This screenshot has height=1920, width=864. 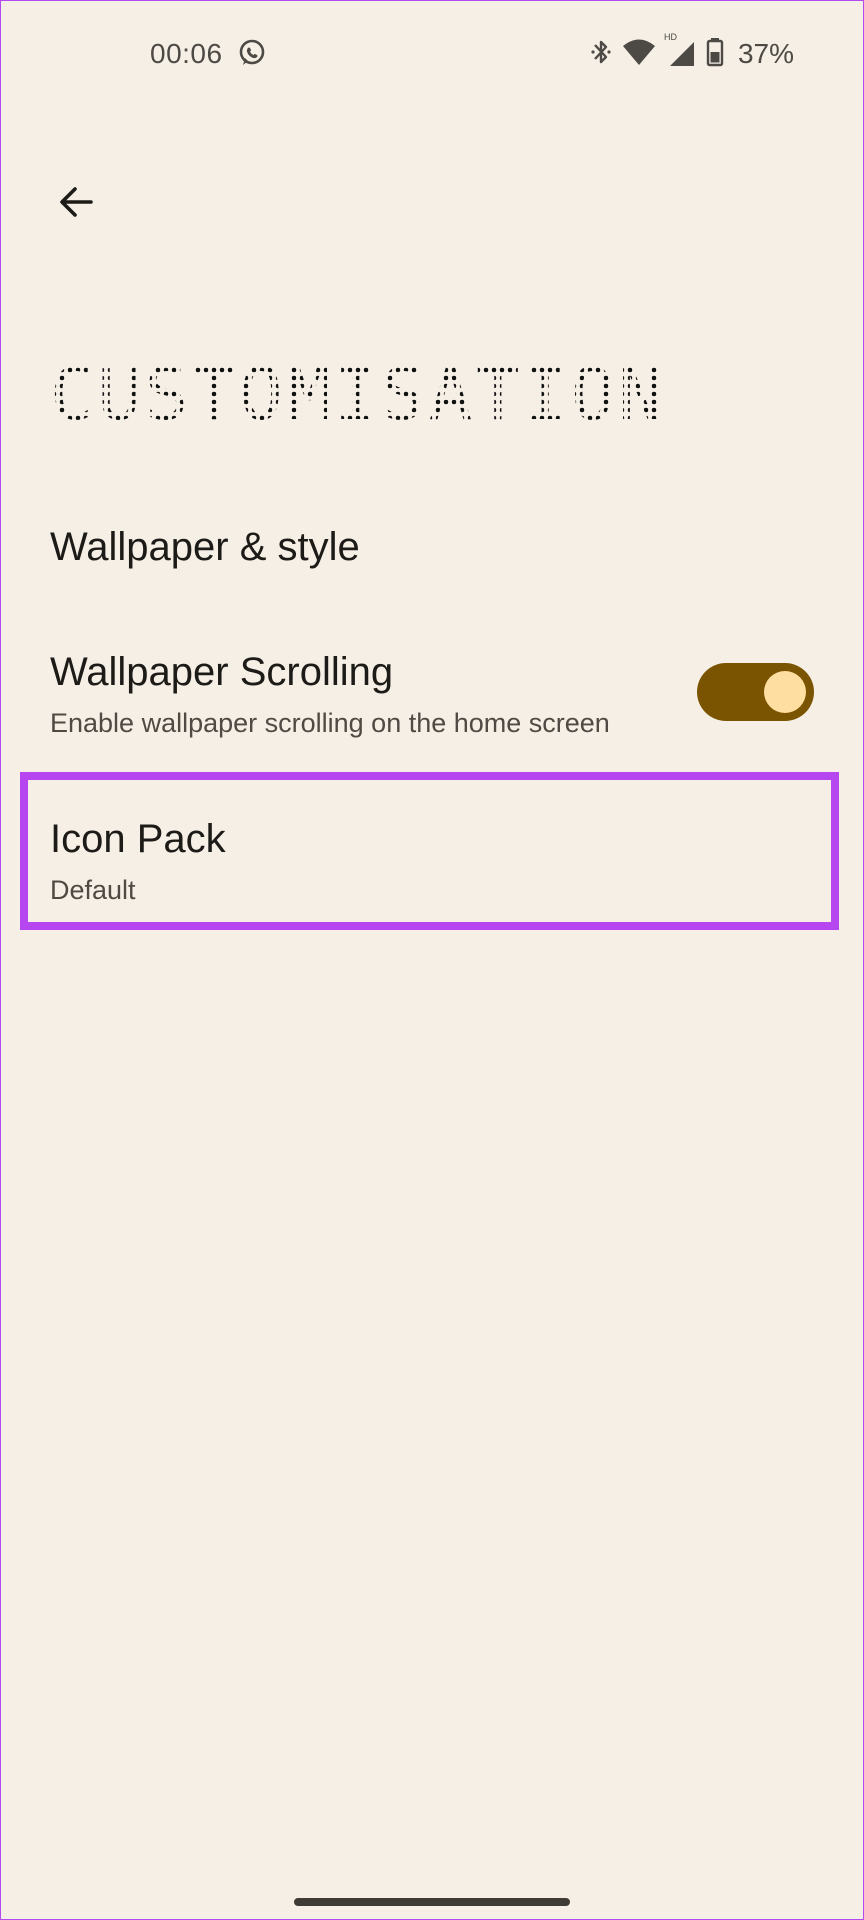 What do you see at coordinates (432, 565) in the screenshot?
I see `settings-item-wallpaper-style: Wallpaper & style` at bounding box center [432, 565].